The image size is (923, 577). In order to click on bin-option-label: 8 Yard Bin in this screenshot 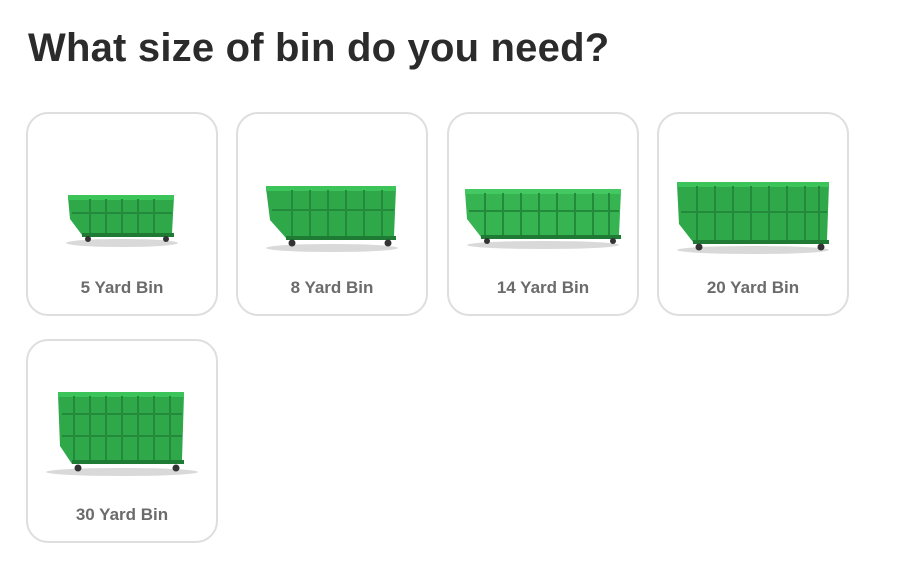, I will do `click(332, 287)`.